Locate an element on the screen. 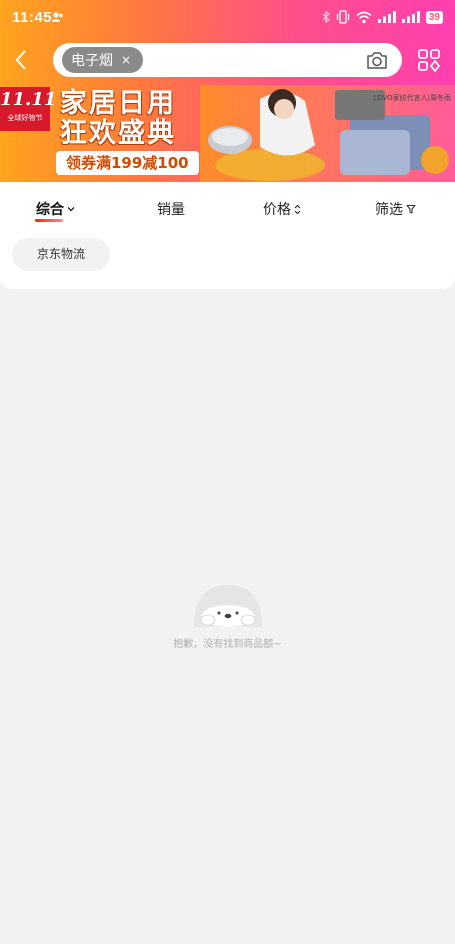 The image size is (455, 944). tab-filter: 筛选 is located at coordinates (395, 209).